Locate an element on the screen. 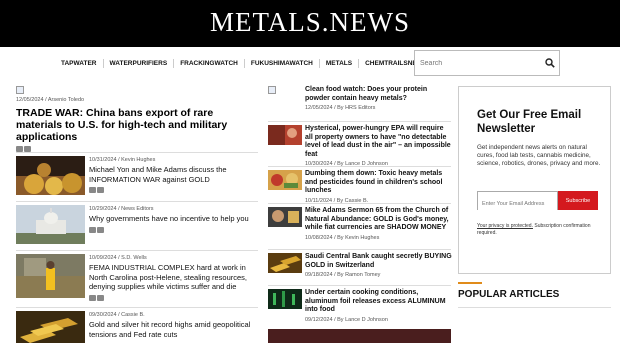 The width and height of the screenshot is (620, 343). article-date: 09/18/2024 is located at coordinates (319, 275).